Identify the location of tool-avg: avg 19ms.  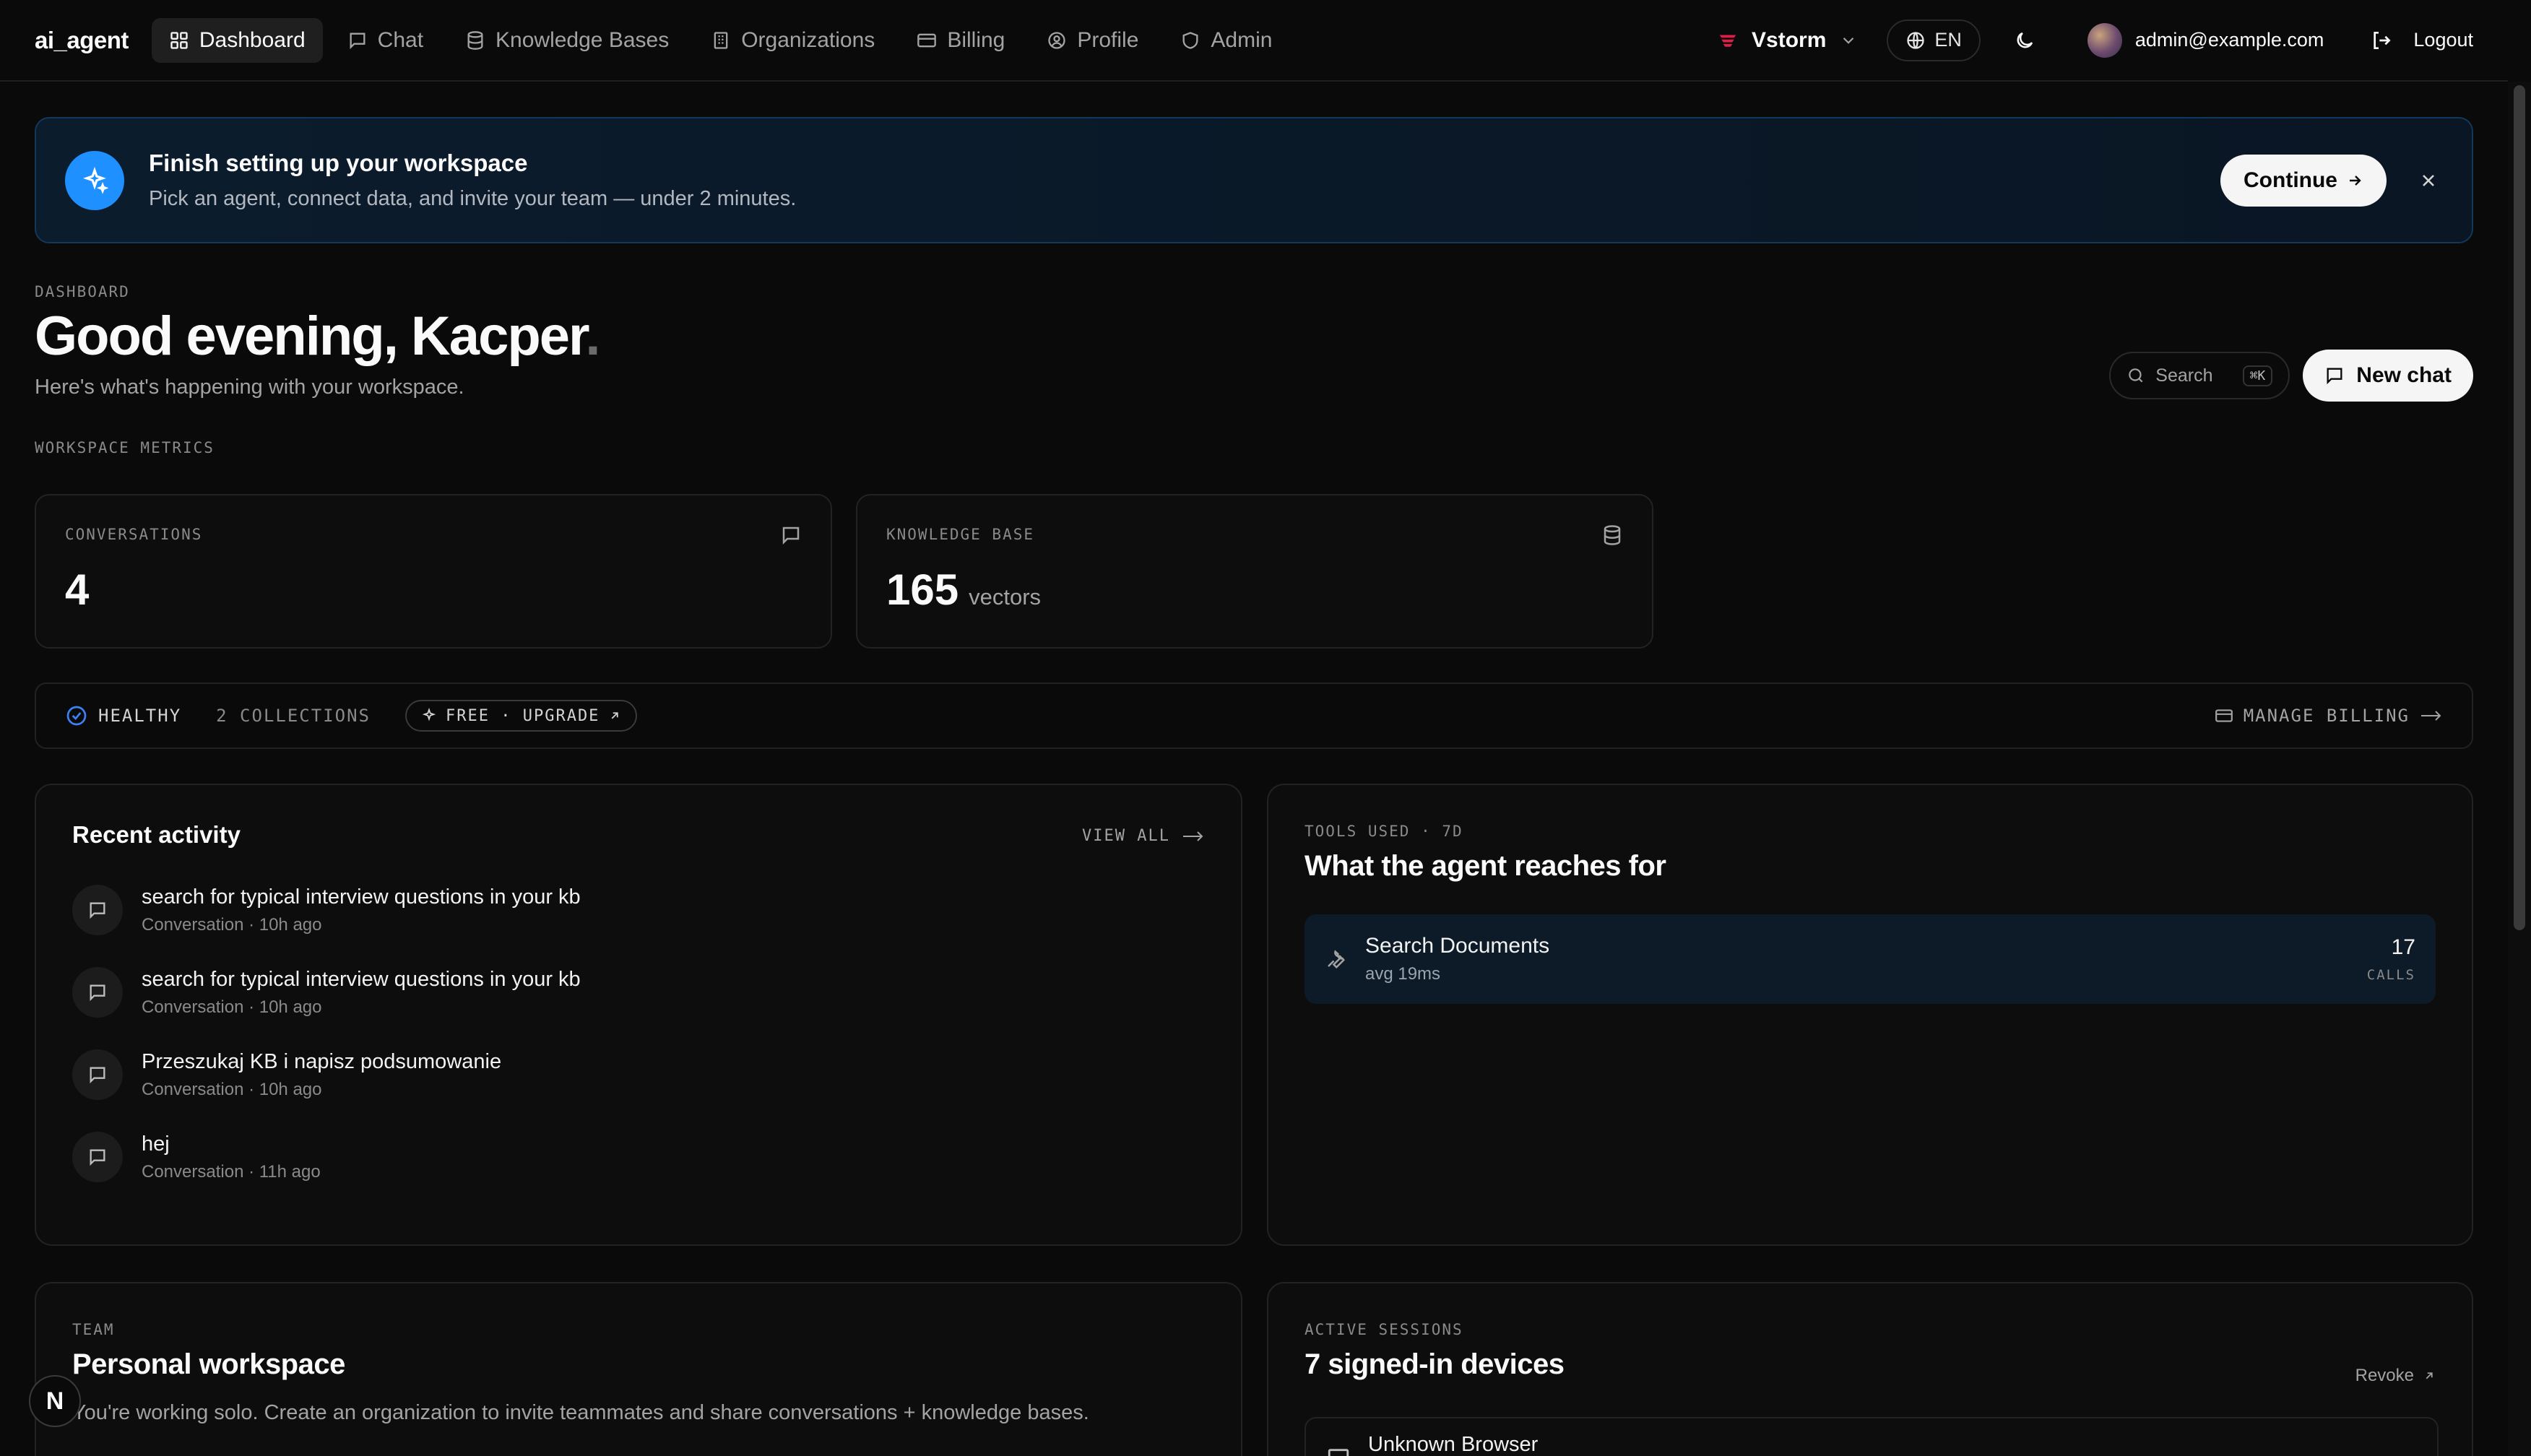
(1403, 974).